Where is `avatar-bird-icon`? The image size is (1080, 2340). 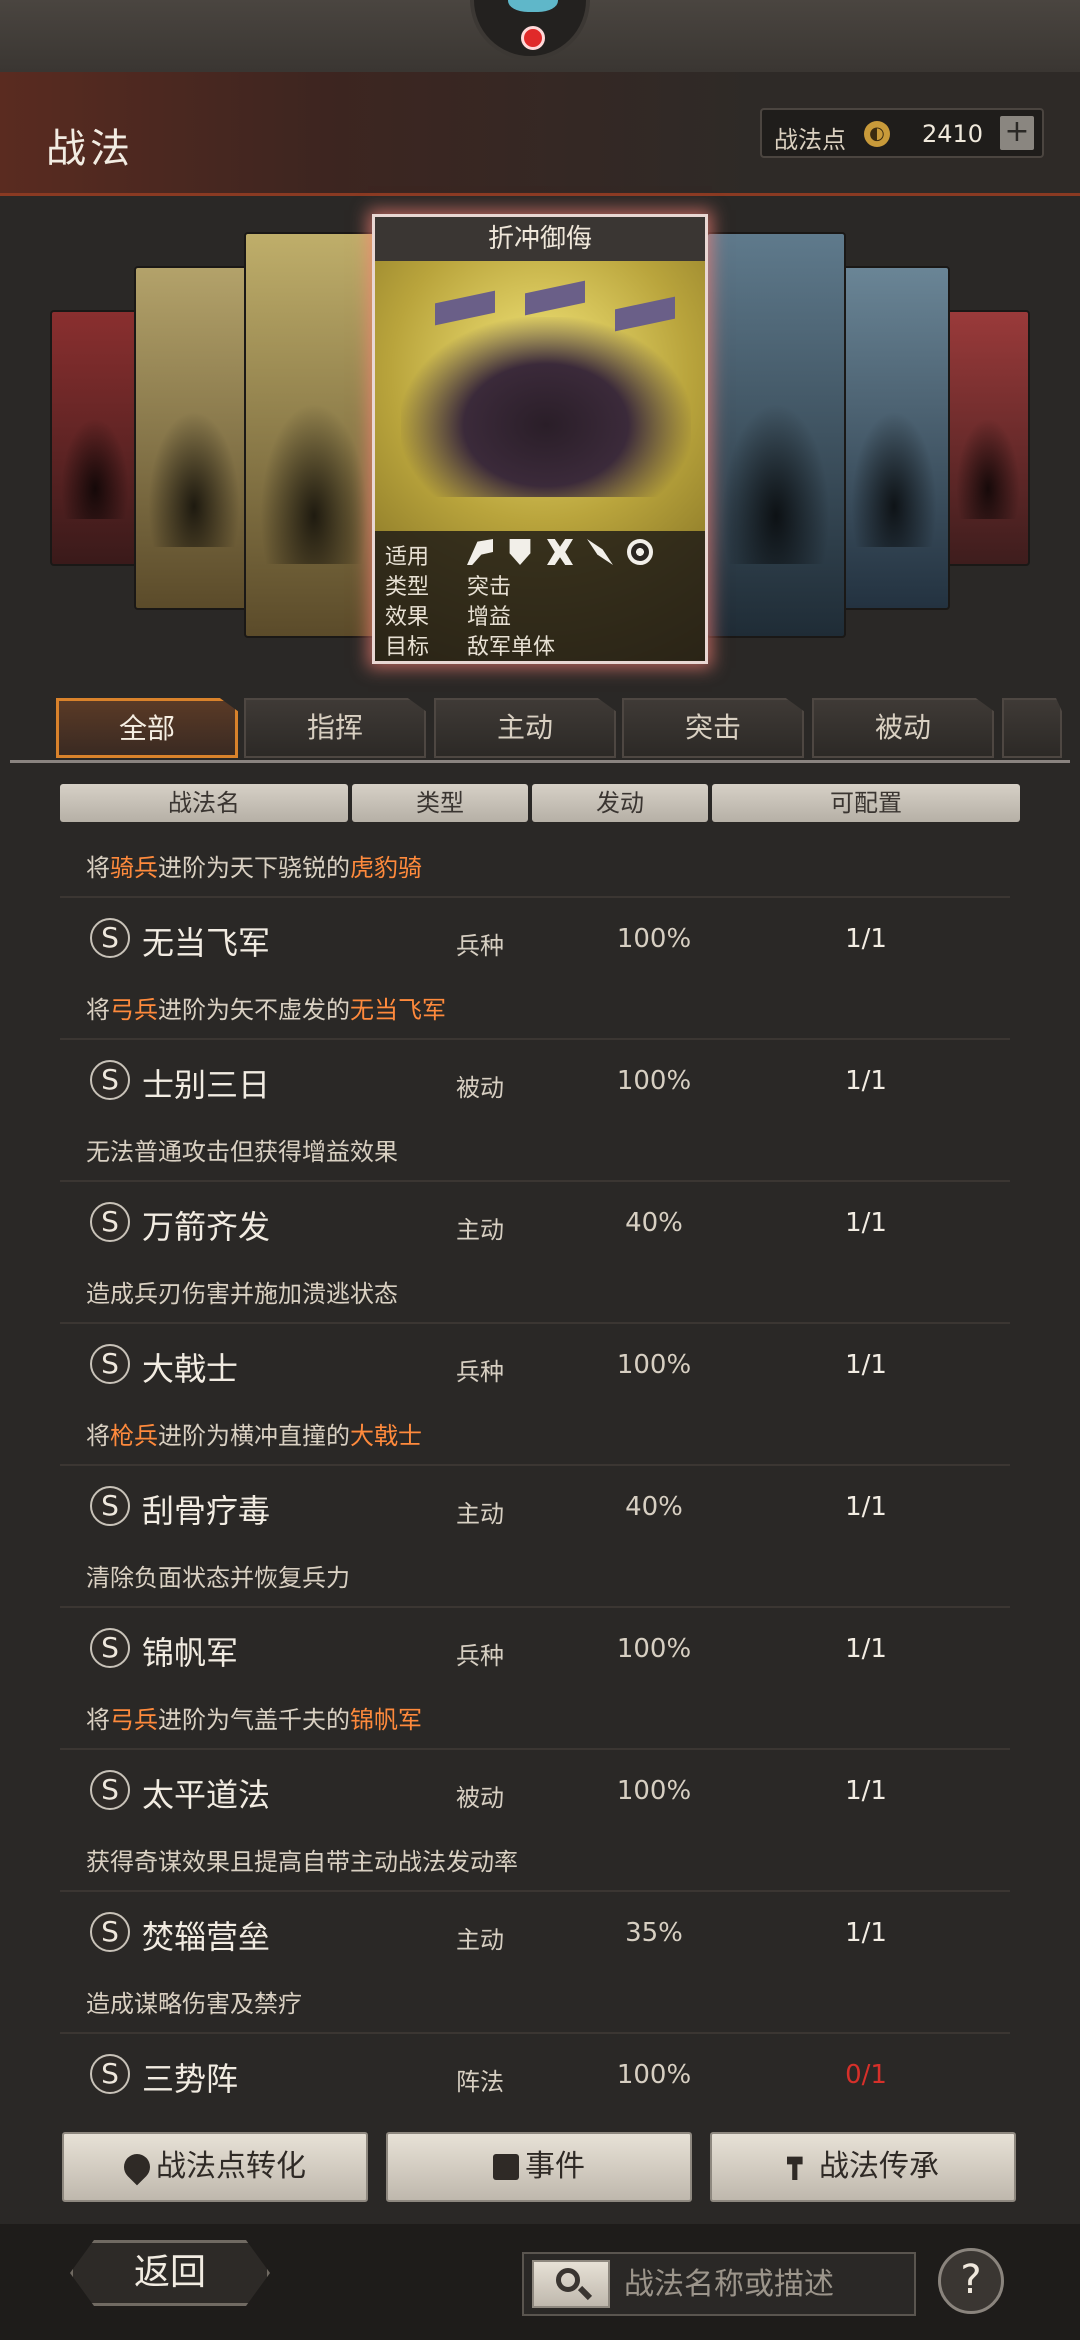 avatar-bird-icon is located at coordinates (533, 6).